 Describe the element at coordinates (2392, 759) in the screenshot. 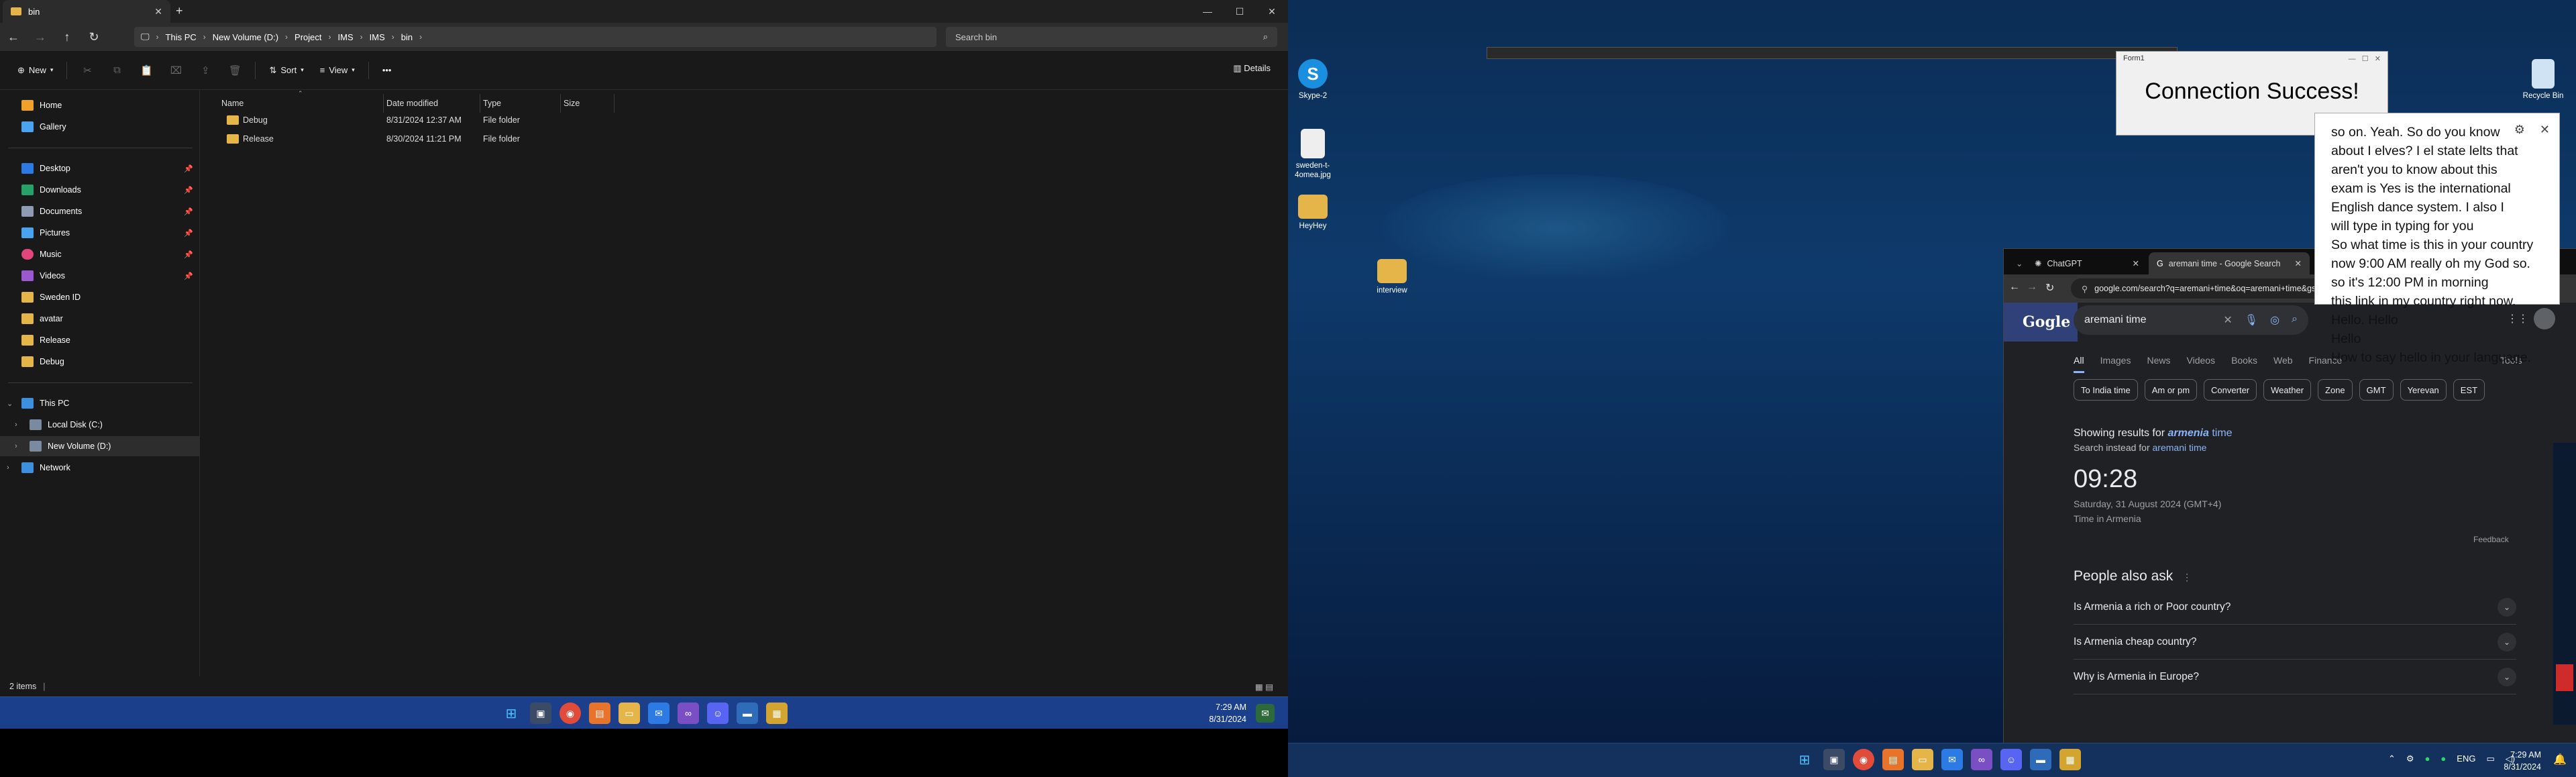

I see `chevron-up-icon: ⌃` at that location.